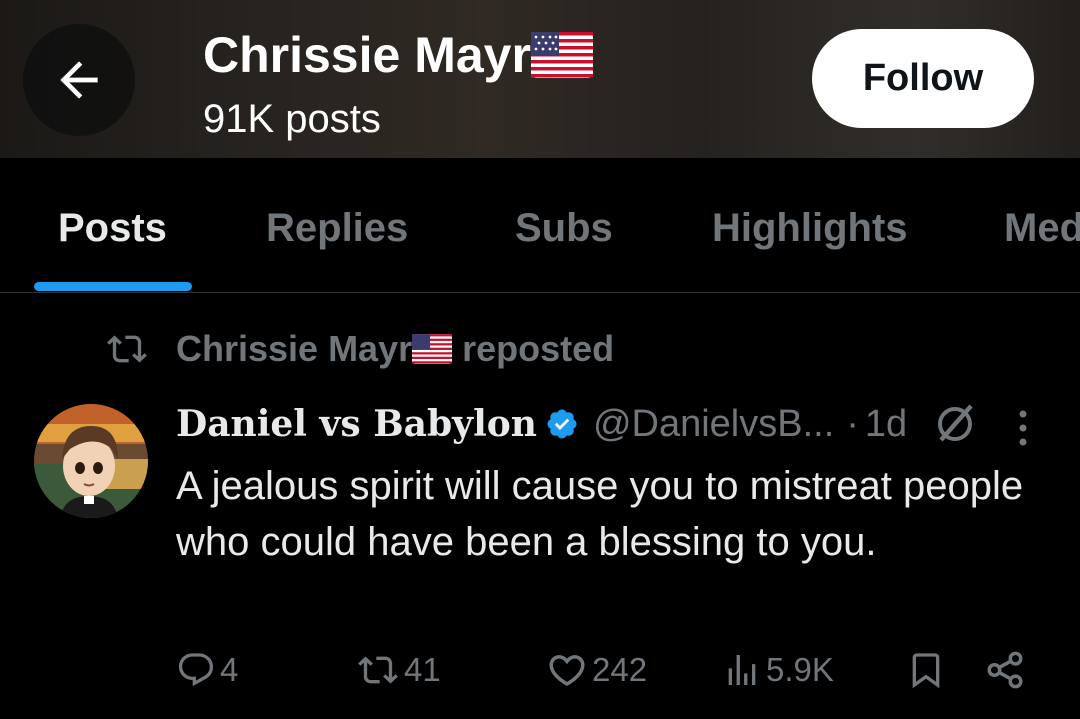 This screenshot has height=719, width=1080. Describe the element at coordinates (955, 424) in the screenshot. I see `grok-icon` at that location.